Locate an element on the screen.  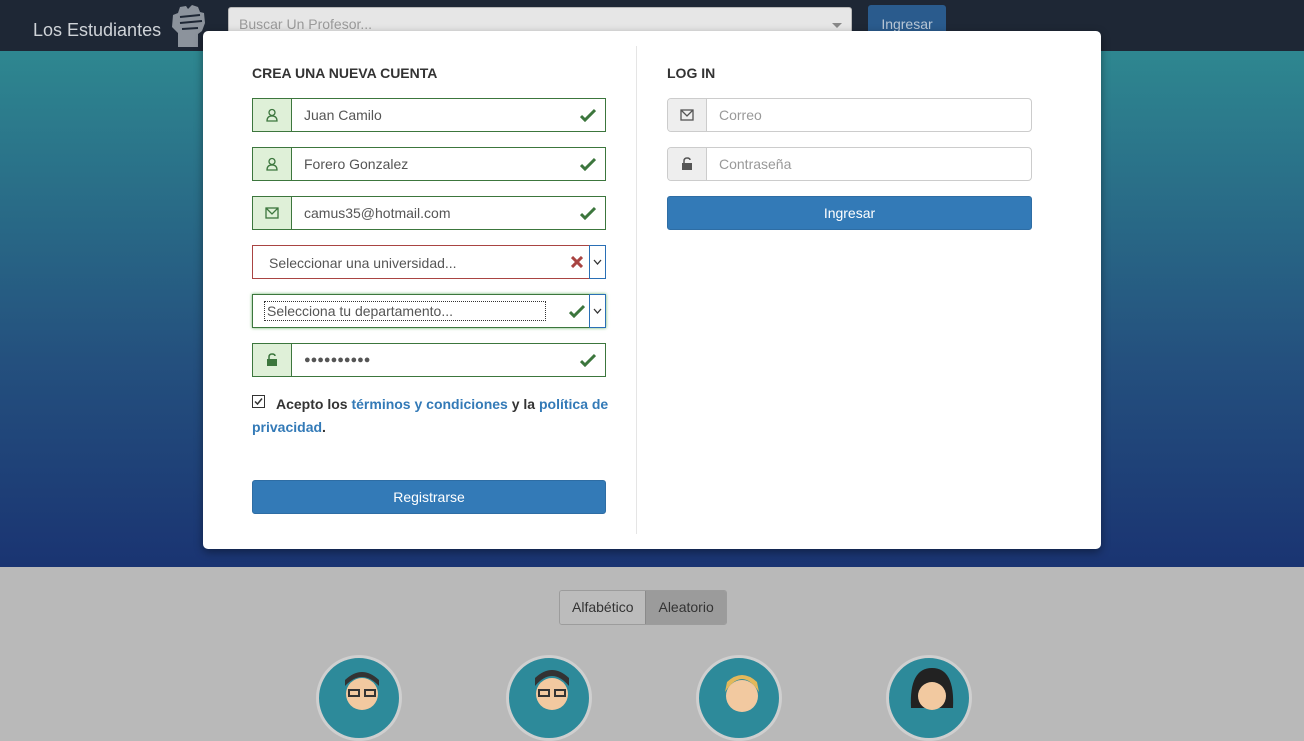
login-email-placeholder: Correo is located at coordinates (740, 115).